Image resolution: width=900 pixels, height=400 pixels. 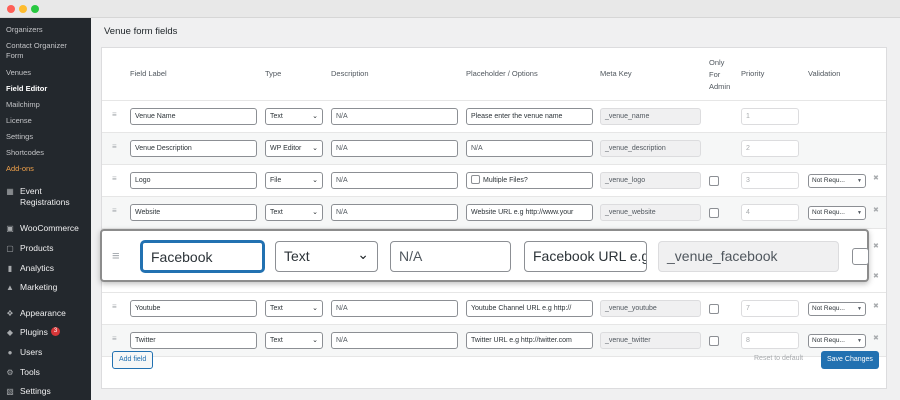 I want to click on submenu-license: License, so click(x=19, y=121).